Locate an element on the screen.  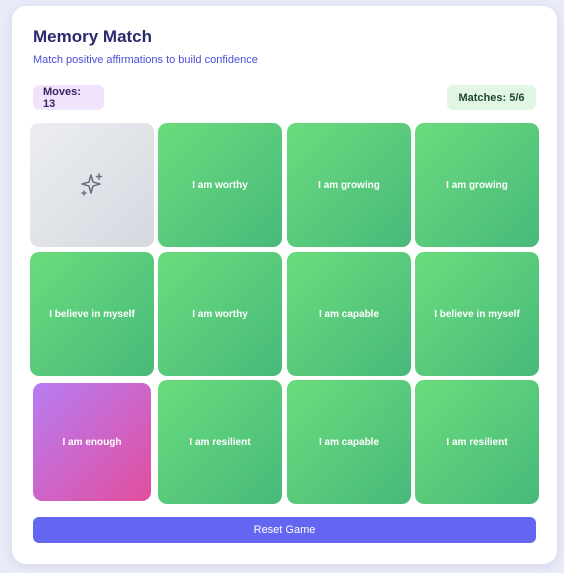
moves-badge: Moves: 13 is located at coordinates (68, 97).